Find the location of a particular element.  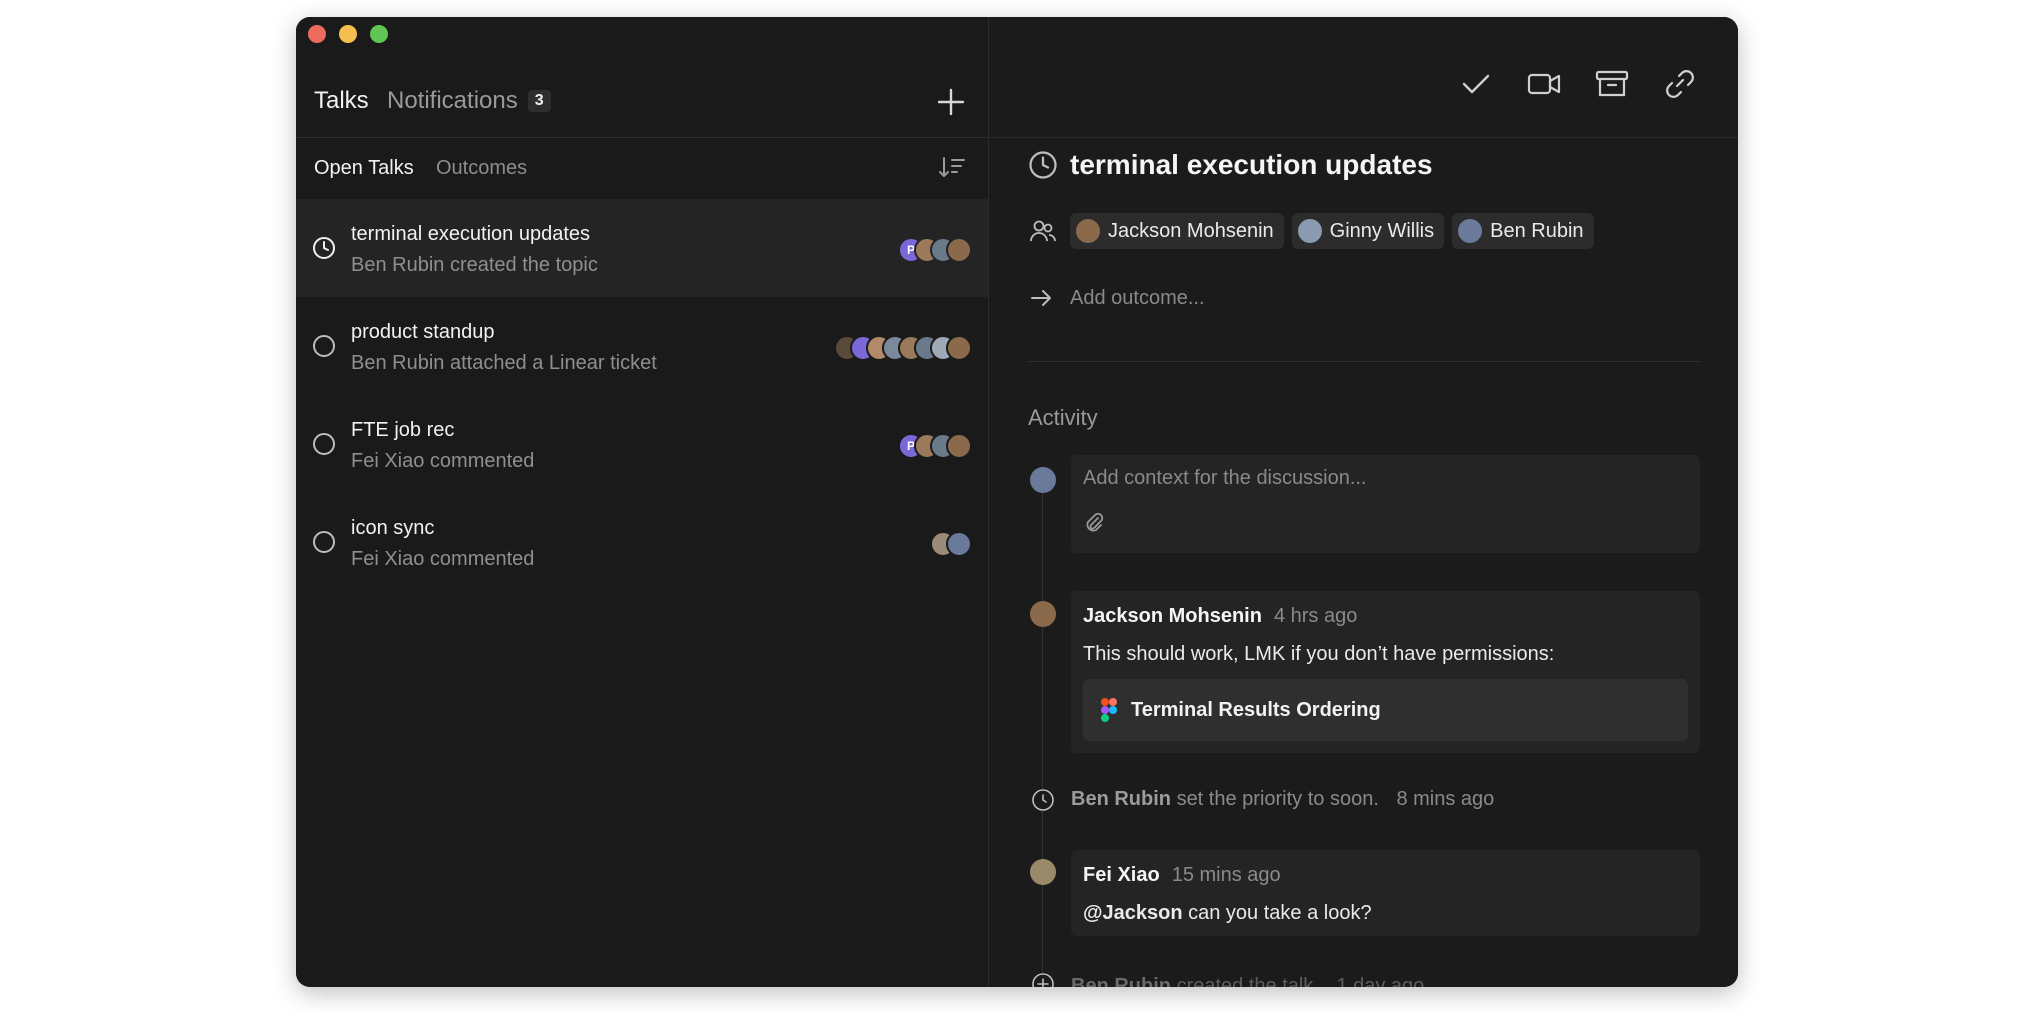

mention: @Jackson is located at coordinates (1133, 913).